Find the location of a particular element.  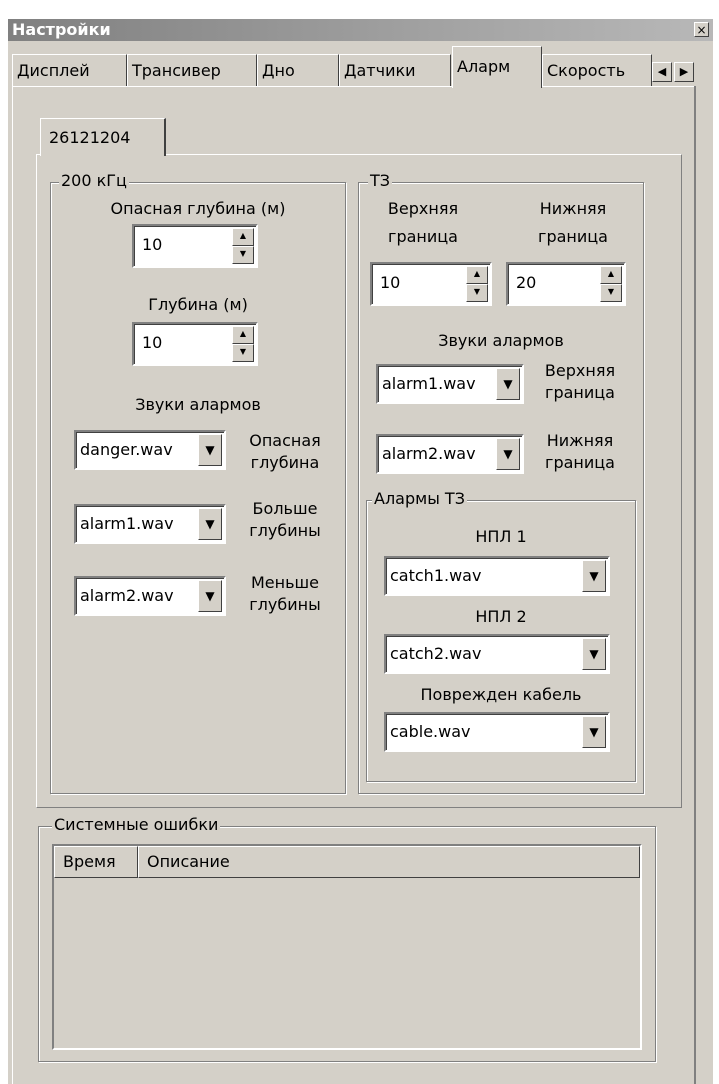

cable-damage-label: Поврежден кабель is located at coordinates (501, 694).